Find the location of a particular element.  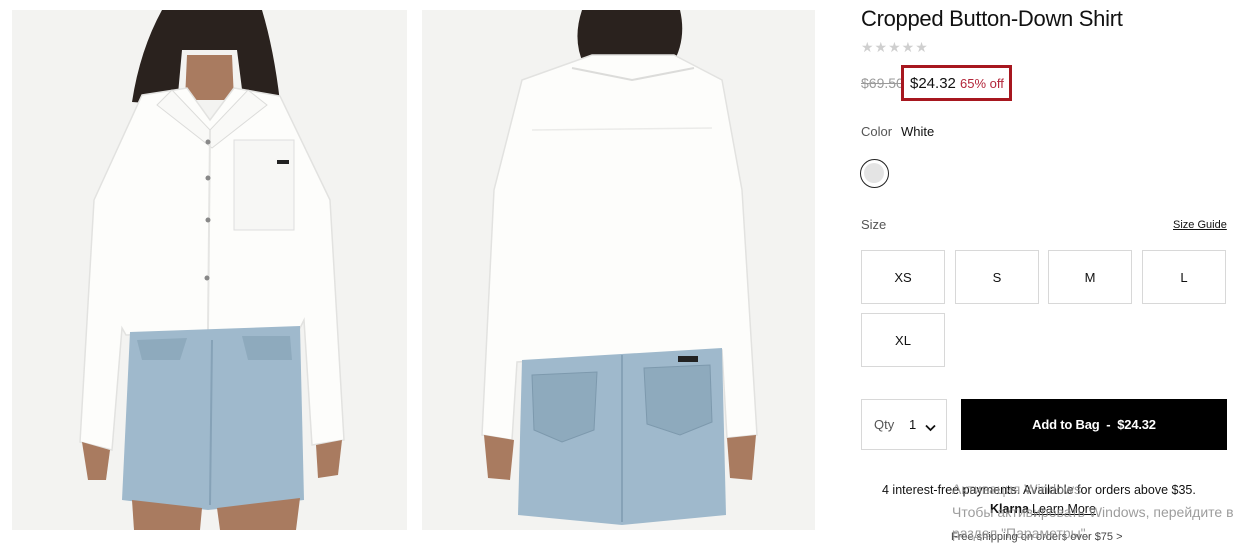

size-guide-link: Size Guide is located at coordinates (1200, 225).